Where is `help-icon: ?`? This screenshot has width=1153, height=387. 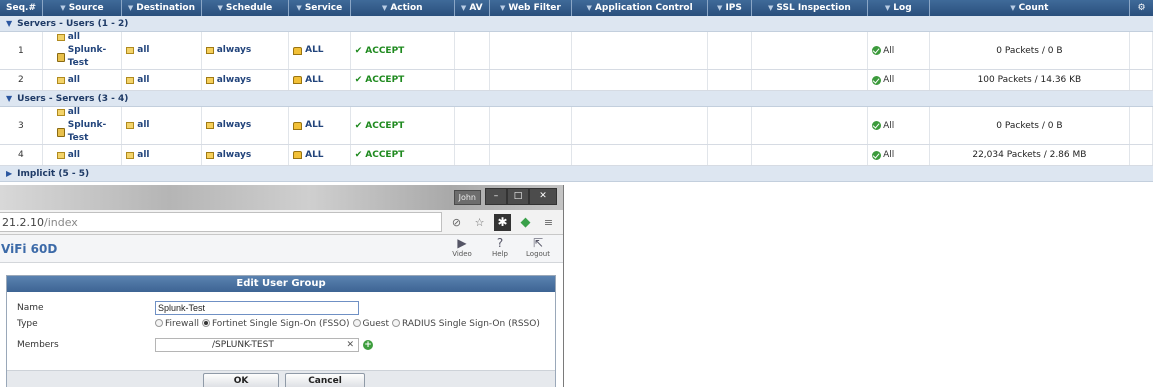 help-icon: ? is located at coordinates (500, 243).